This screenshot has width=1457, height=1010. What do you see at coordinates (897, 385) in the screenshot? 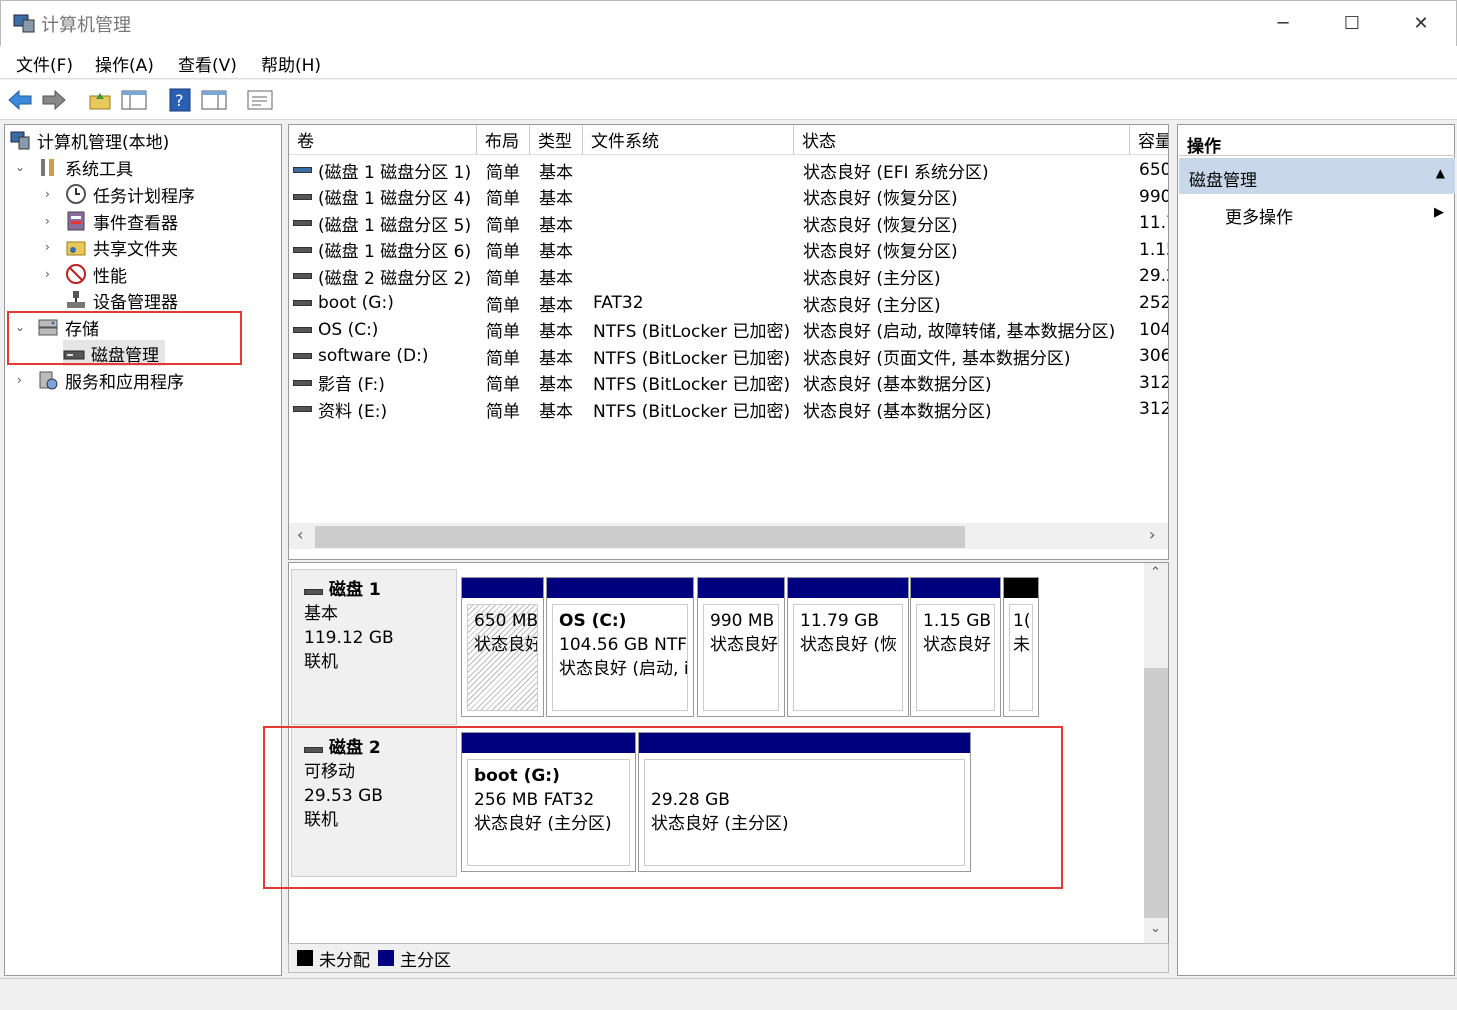
I see `cell-status: 状态良好 (基本数据分区)` at bounding box center [897, 385].